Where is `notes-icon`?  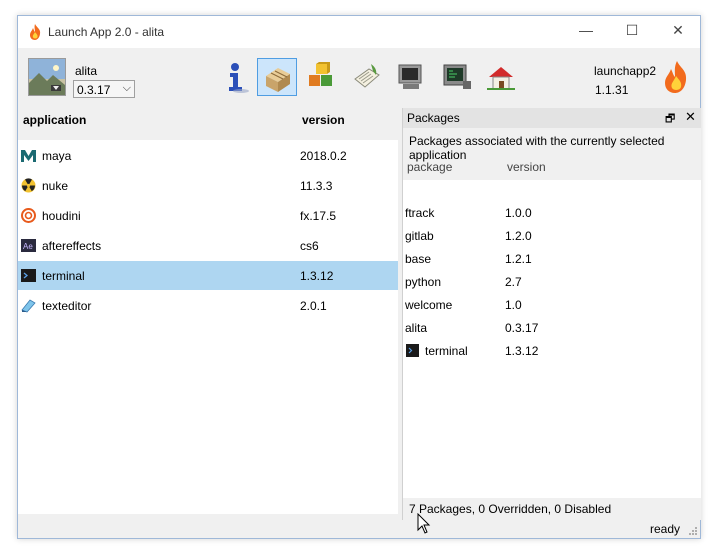 notes-icon is located at coordinates (367, 76).